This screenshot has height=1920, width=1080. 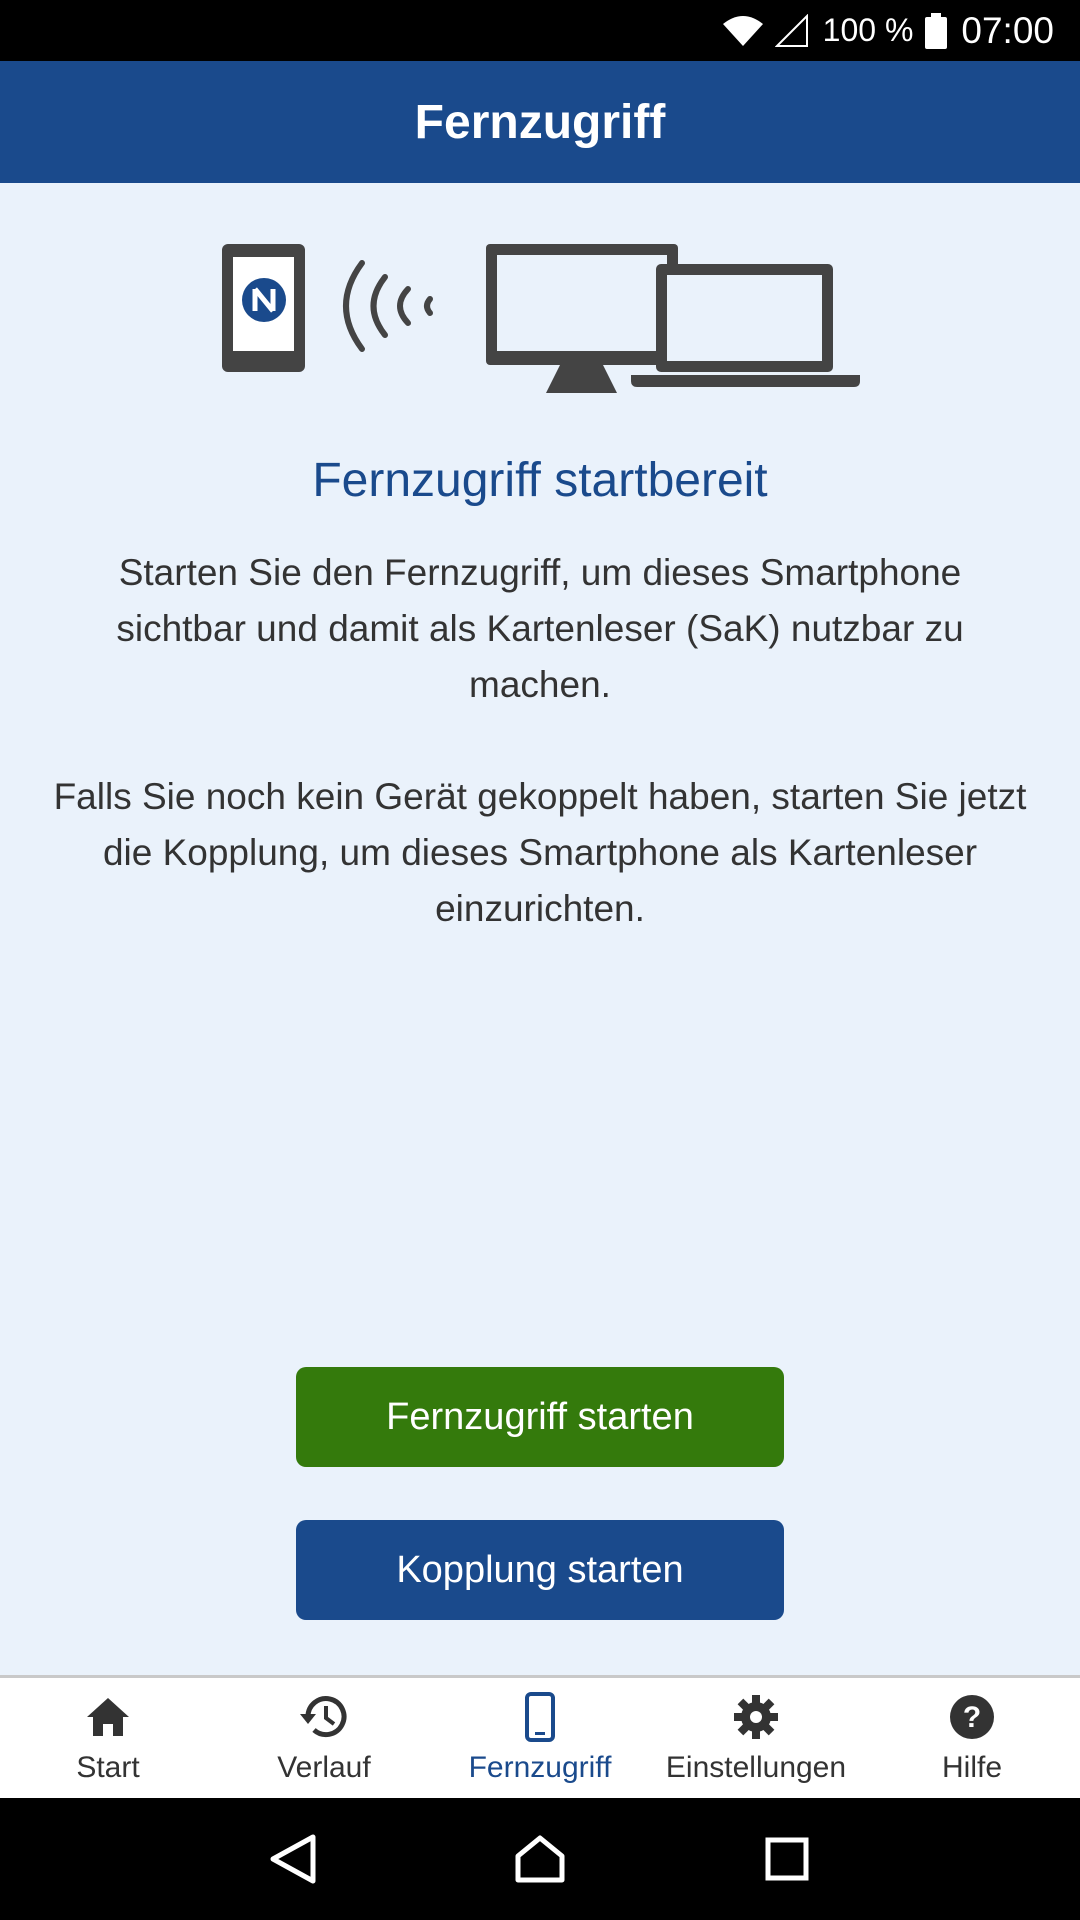 I want to click on start-remote-access-button: Fernzugriff starten, so click(x=540, y=1417).